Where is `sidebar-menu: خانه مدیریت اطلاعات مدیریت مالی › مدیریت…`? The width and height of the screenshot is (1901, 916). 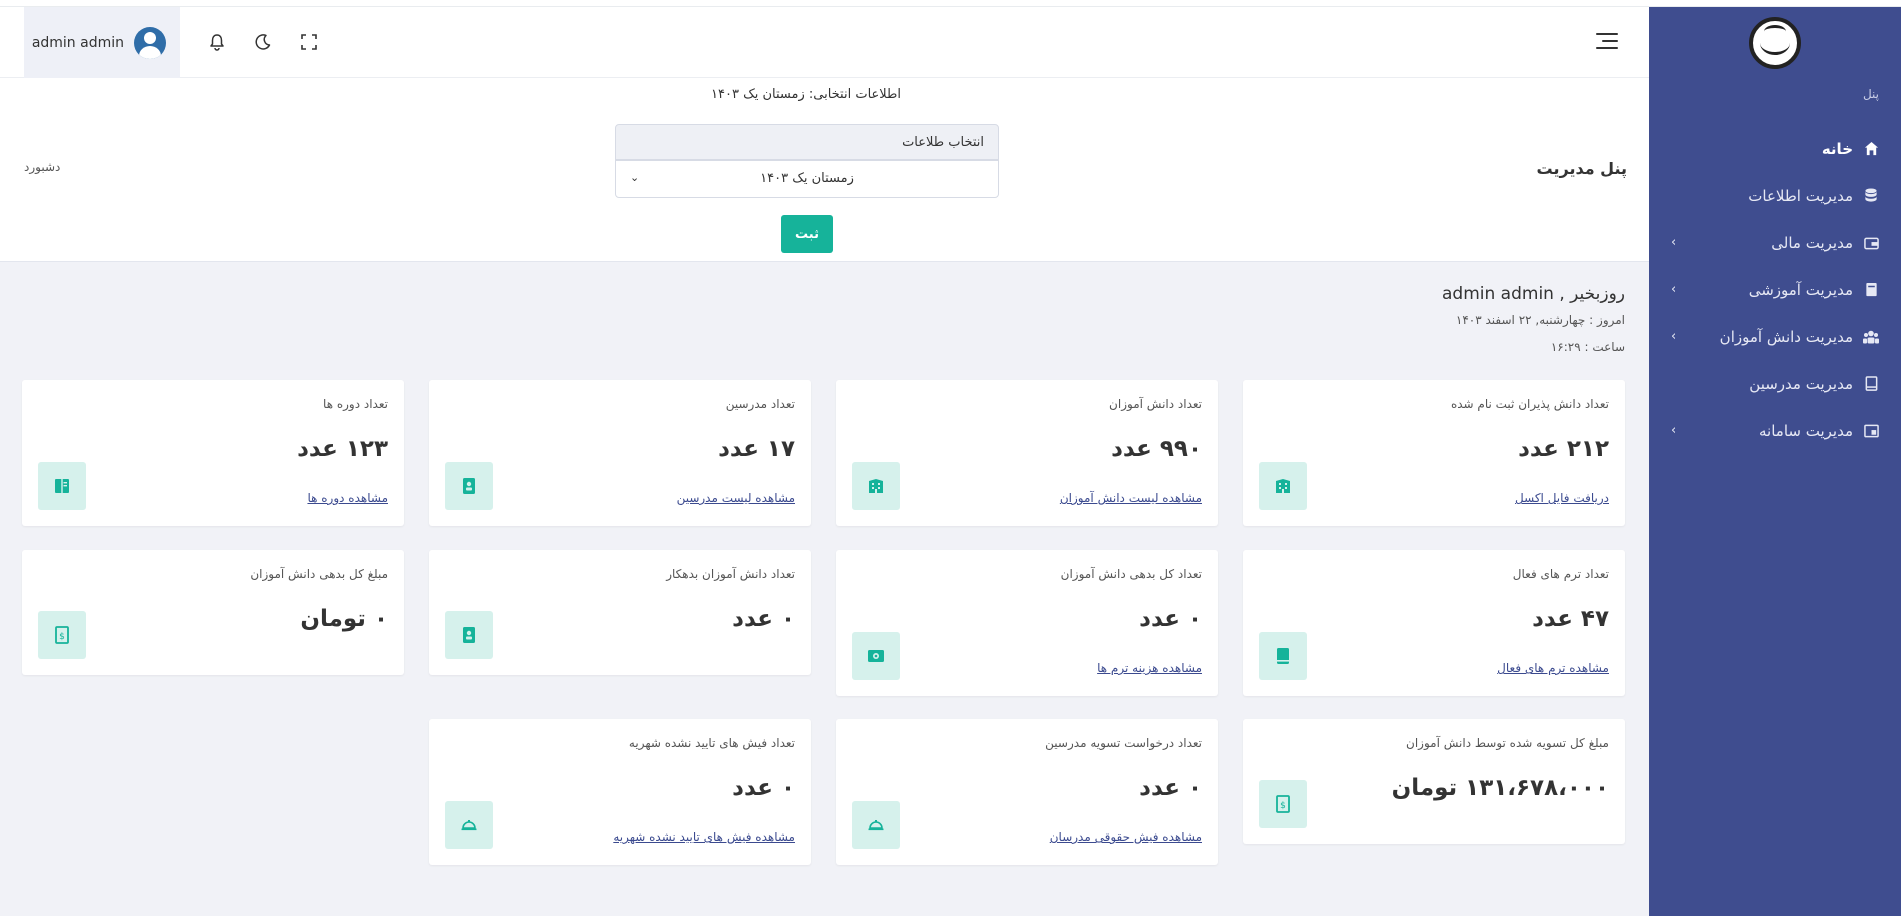 sidebar-menu: خانه مدیریت اطلاعات مدیریت مالی › مدیریت… is located at coordinates (1775, 289).